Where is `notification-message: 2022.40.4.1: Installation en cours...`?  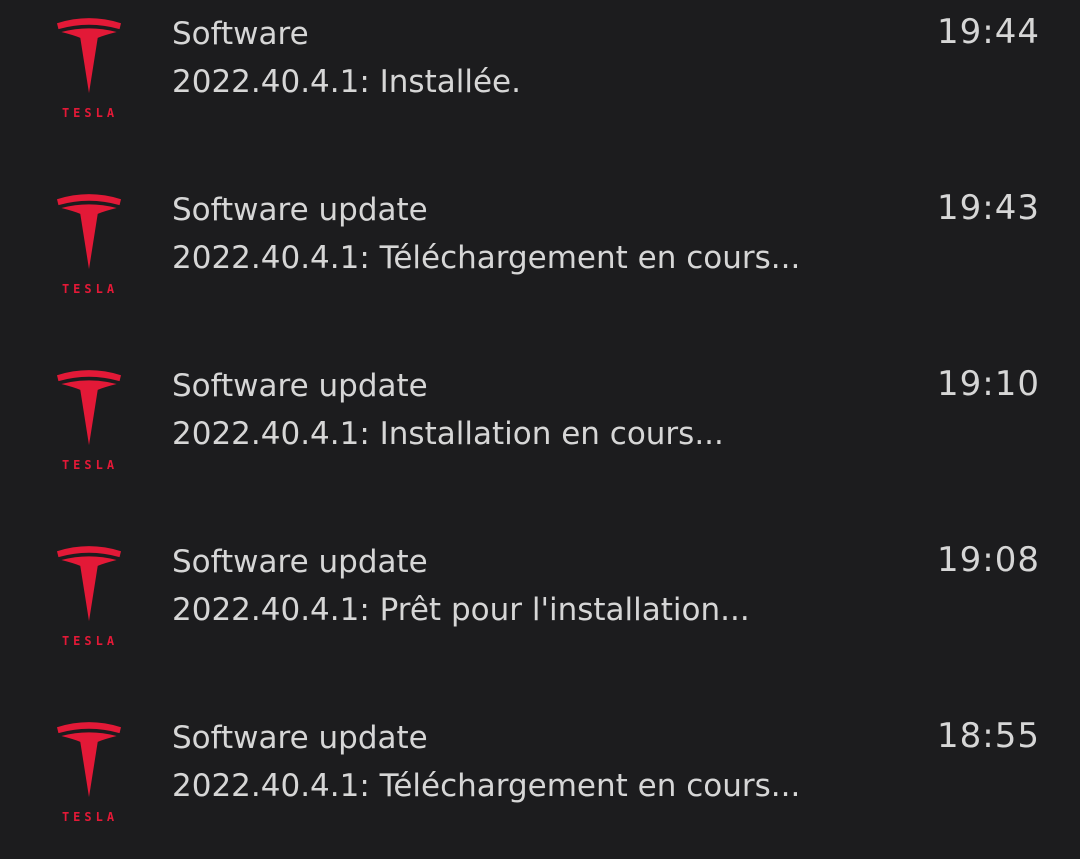
notification-message: 2022.40.4.1: Installation en cours... is located at coordinates (448, 434).